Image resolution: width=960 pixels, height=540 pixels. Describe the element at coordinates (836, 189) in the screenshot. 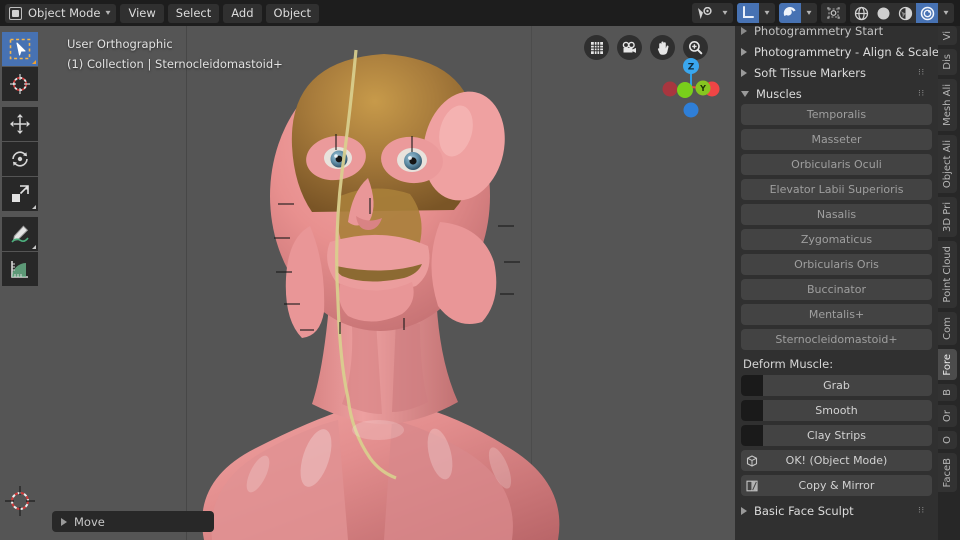

I see `muscle-button-elevator-labii-superioris: Elevator Labii Superioris` at that location.